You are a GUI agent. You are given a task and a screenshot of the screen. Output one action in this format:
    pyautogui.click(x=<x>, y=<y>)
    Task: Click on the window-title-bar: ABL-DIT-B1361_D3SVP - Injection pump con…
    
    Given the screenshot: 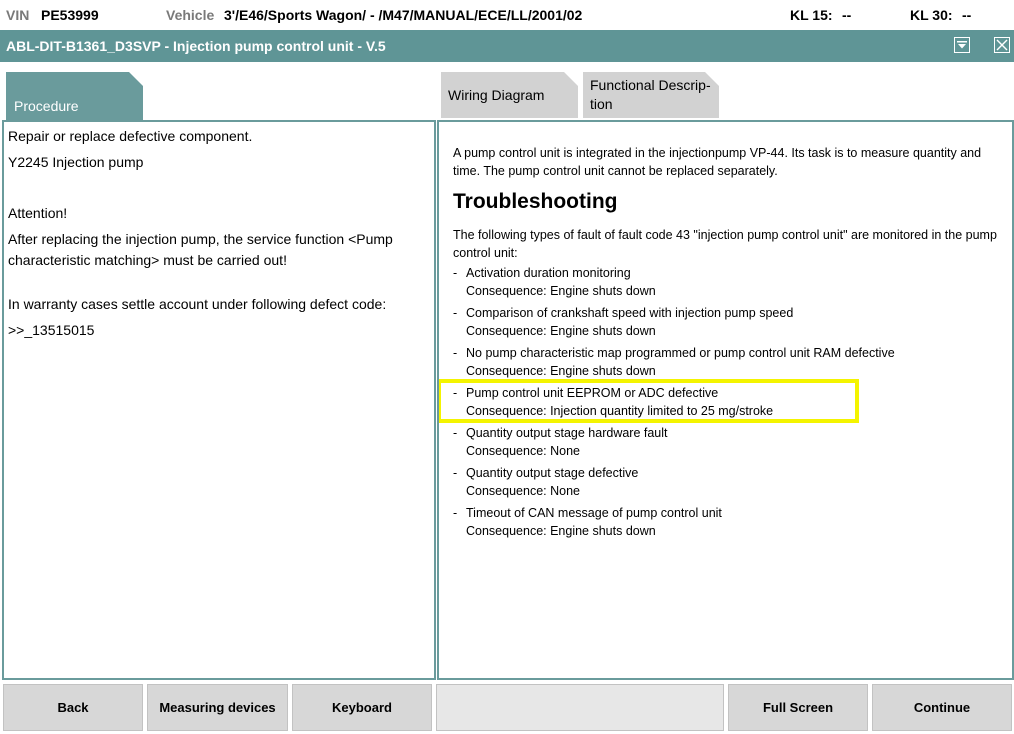 What is the action you would take?
    pyautogui.click(x=507, y=46)
    